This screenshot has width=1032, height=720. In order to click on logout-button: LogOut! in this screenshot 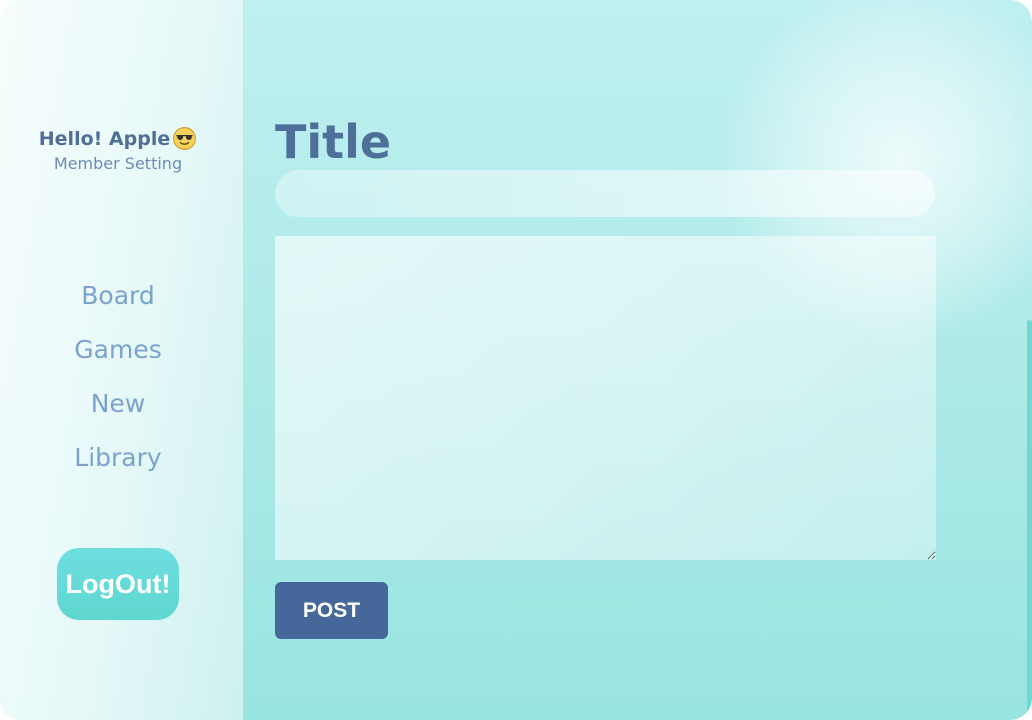, I will do `click(118, 584)`.